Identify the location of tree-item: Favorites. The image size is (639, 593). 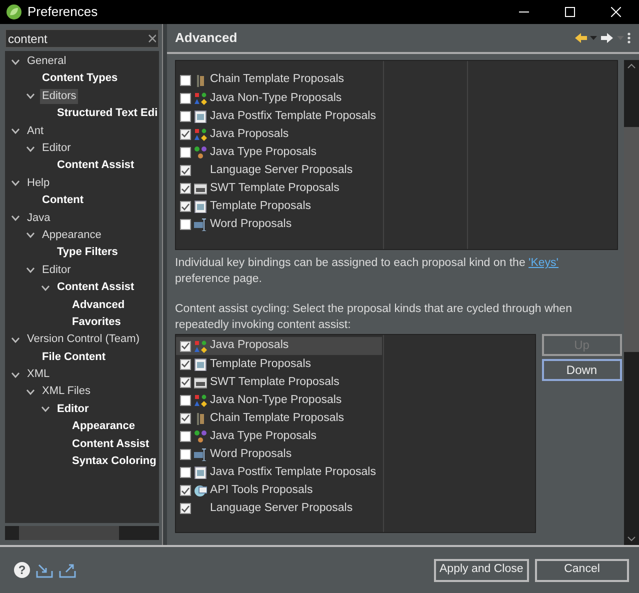
(96, 322).